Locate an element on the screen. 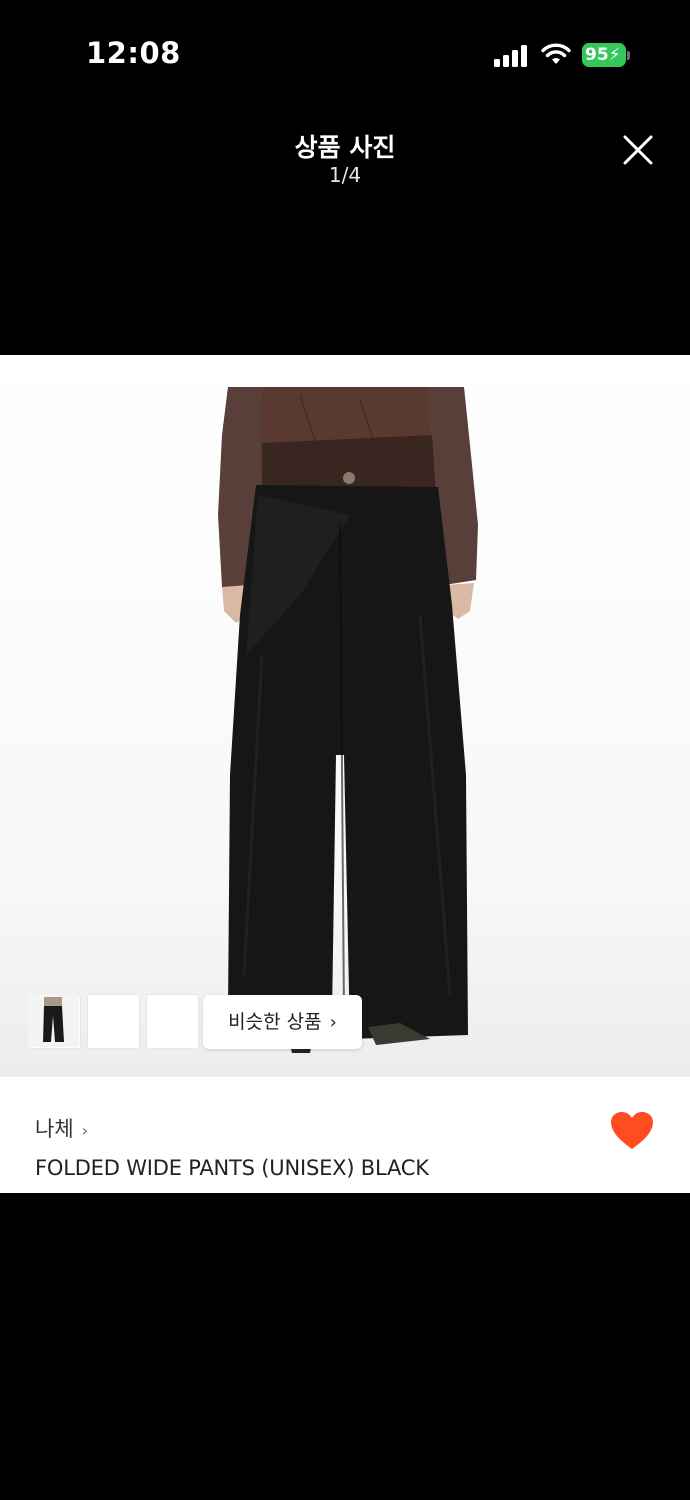 Image resolution: width=690 pixels, height=1500 pixels. thumb-back is located at coordinates (113, 1021).